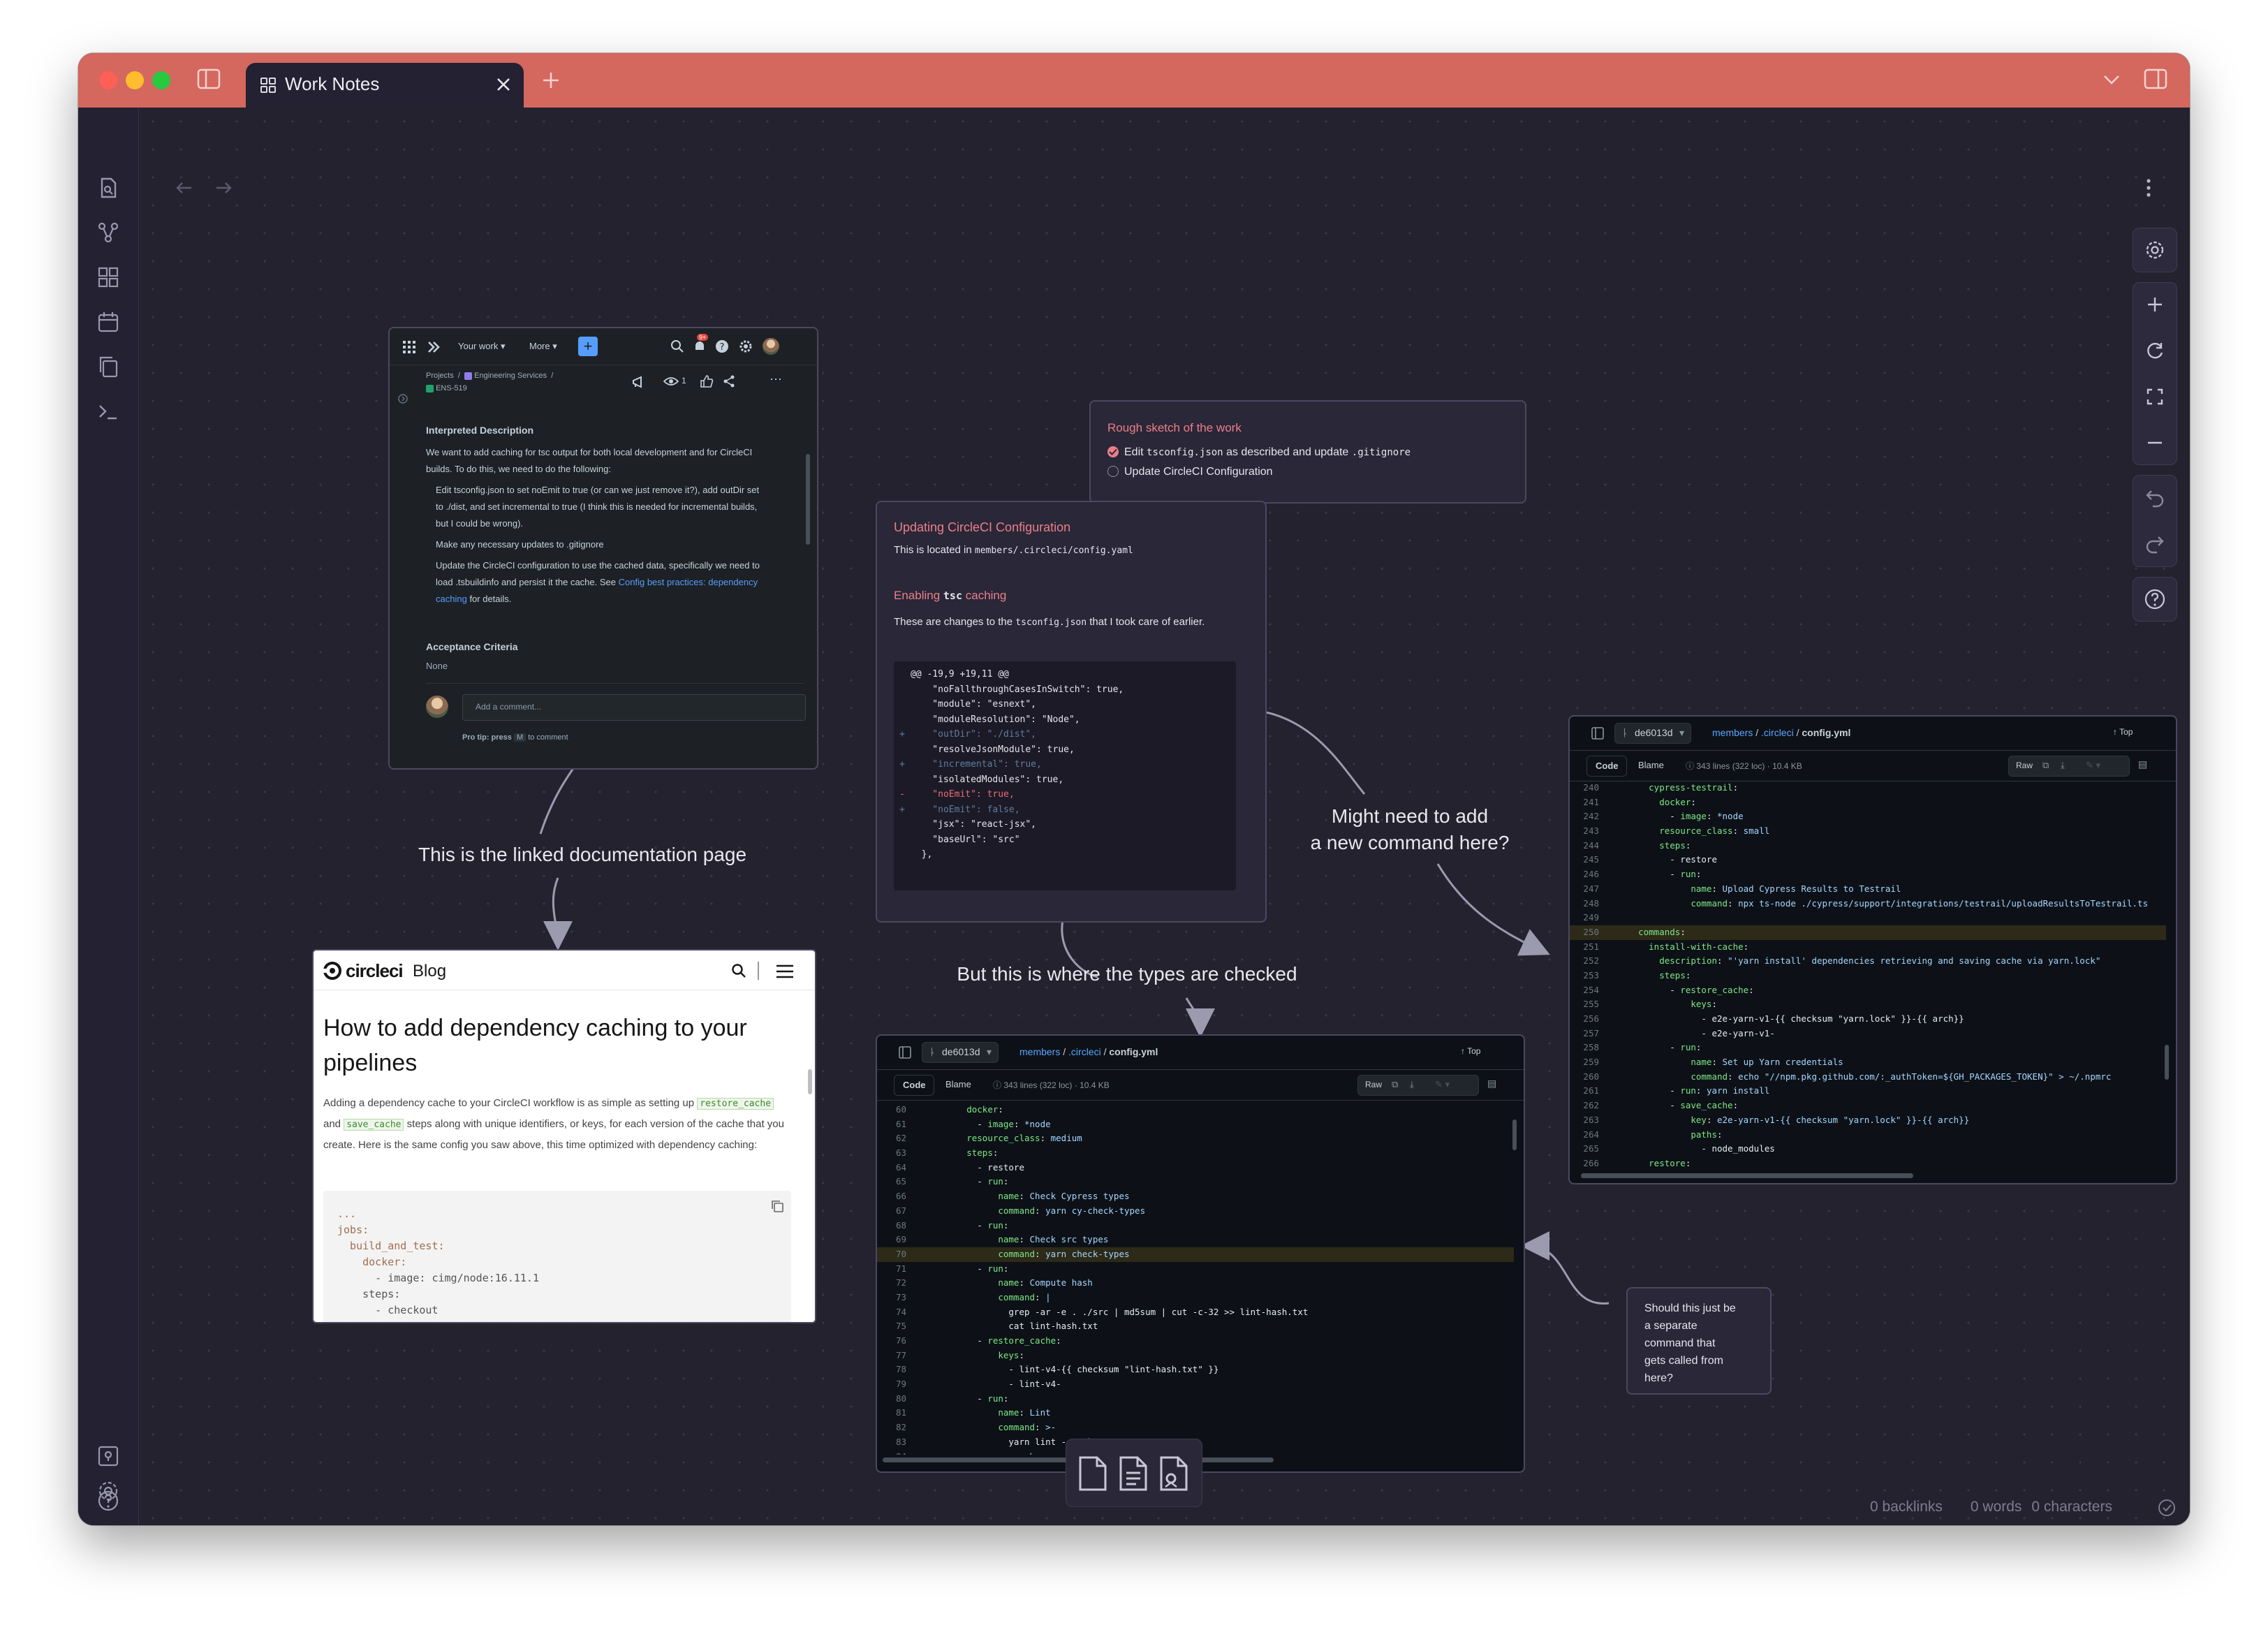  Describe the element at coordinates (891, 1226) in the screenshot. I see `line-number: 68` at that location.